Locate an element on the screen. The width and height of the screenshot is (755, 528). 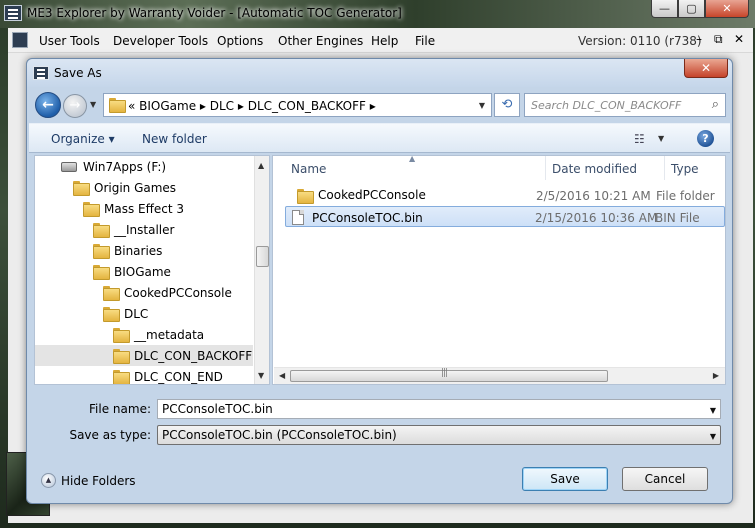
save-as-type-dropdown-icon: ▼ is located at coordinates (713, 436).